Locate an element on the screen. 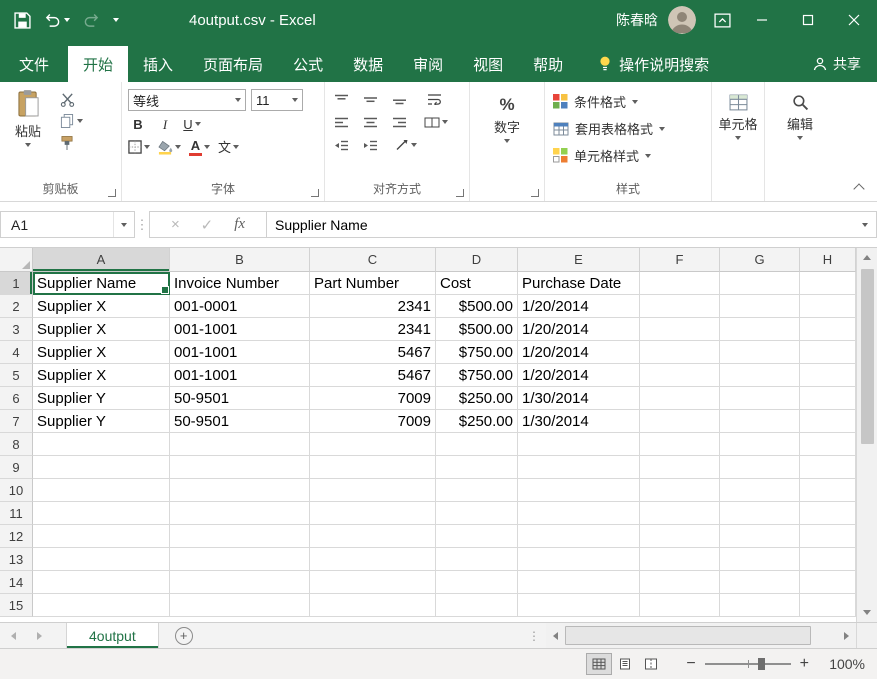 The height and width of the screenshot is (679, 877). cell-H12 is located at coordinates (828, 536).